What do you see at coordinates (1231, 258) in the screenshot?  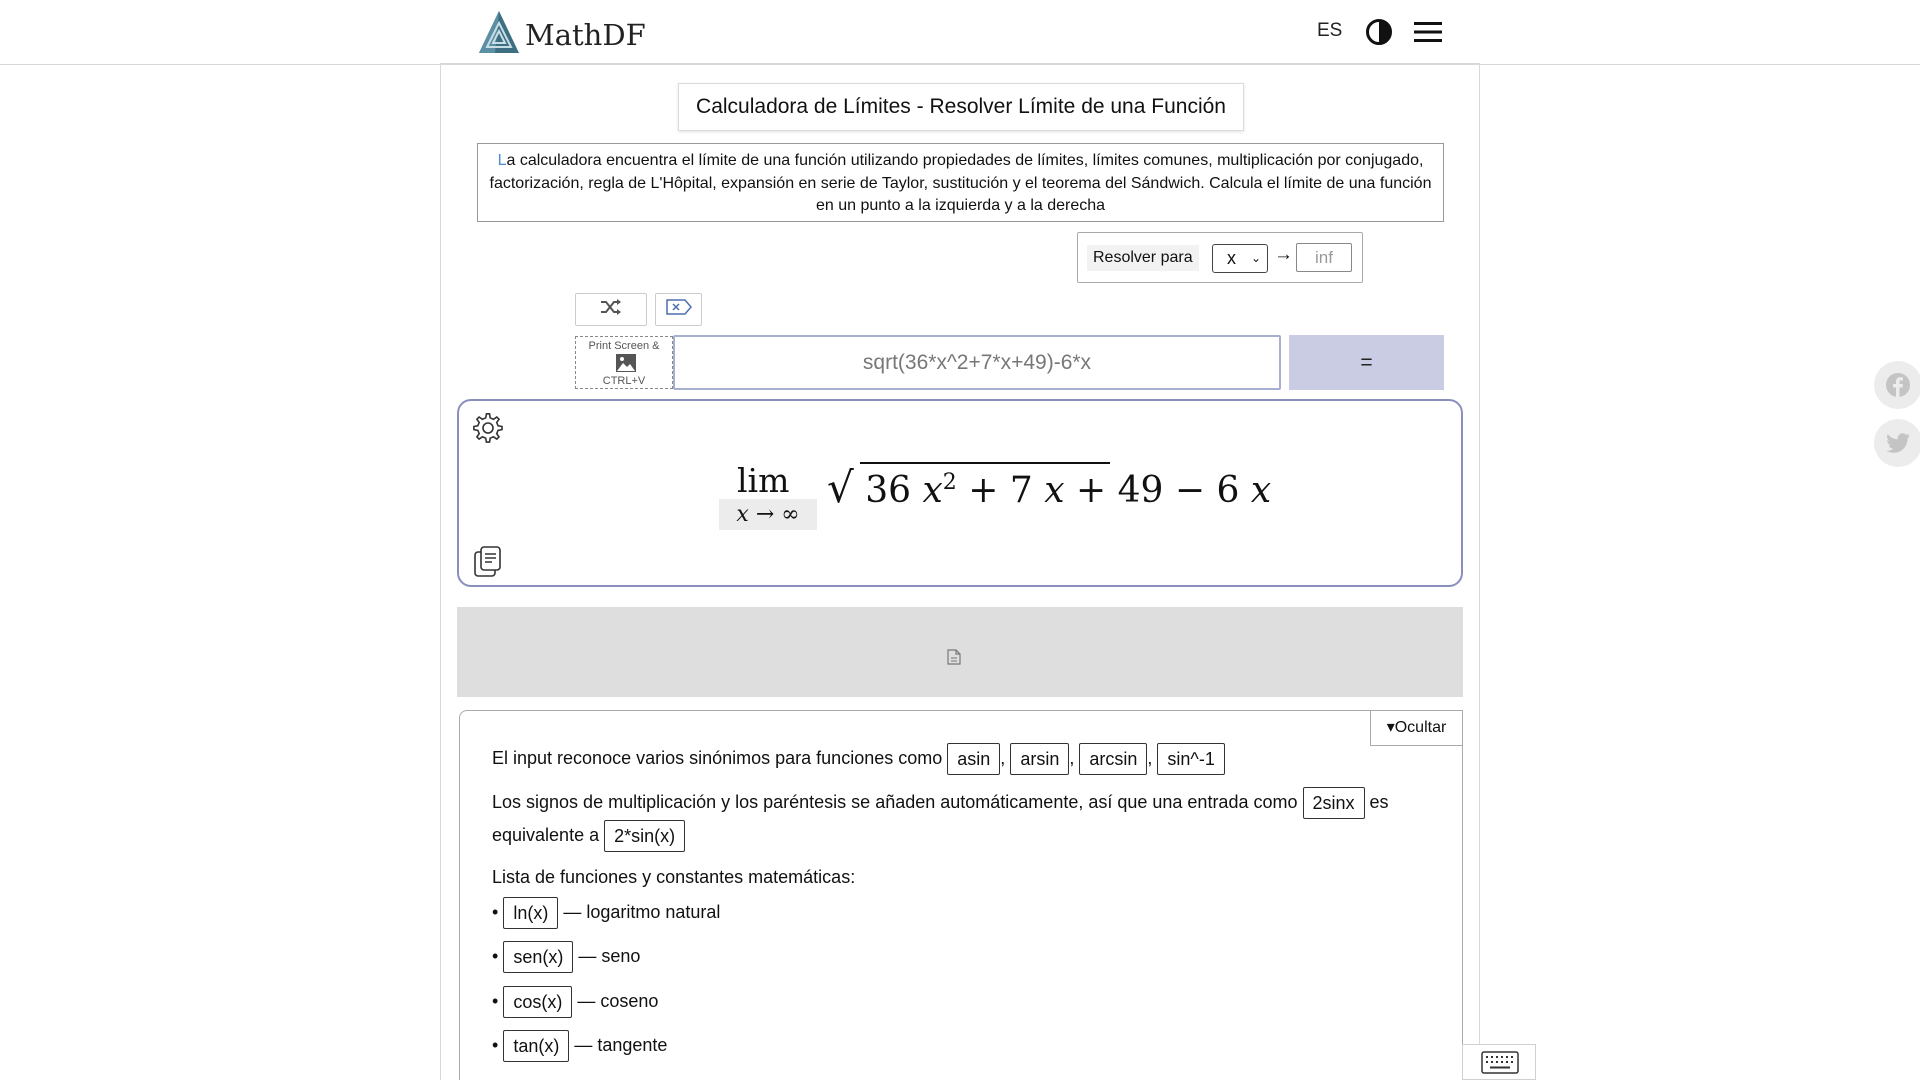 I see `variable-select-value: x` at bounding box center [1231, 258].